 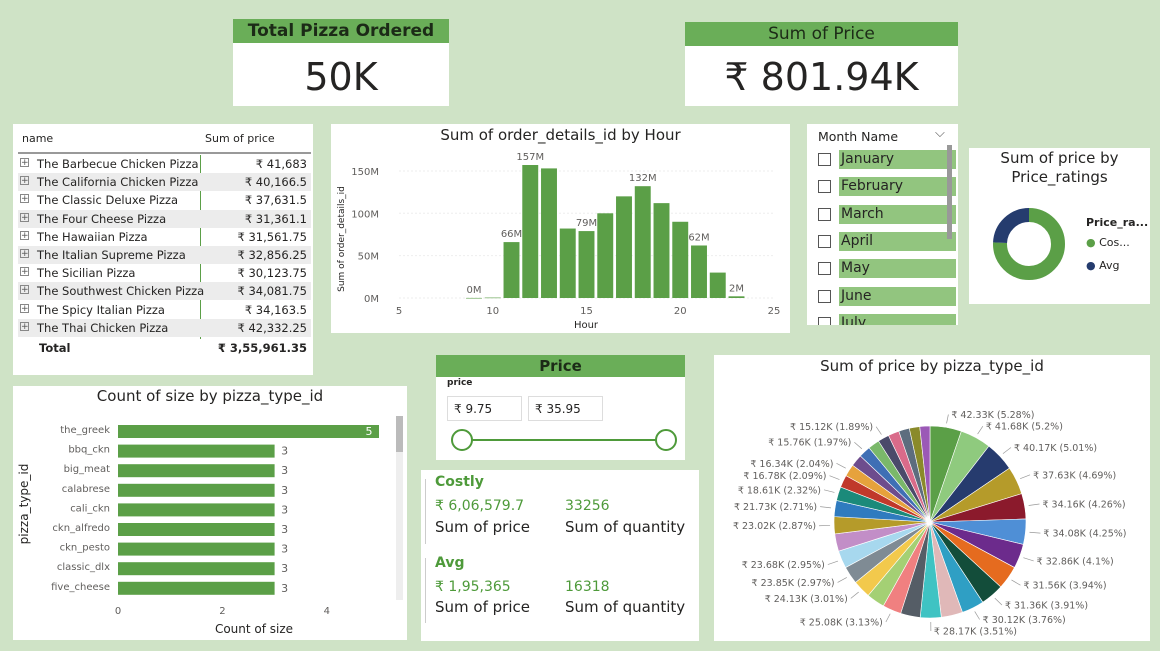 I want to click on pie-label: ₹ 21.73K (2.71%), so click(x=775, y=507).